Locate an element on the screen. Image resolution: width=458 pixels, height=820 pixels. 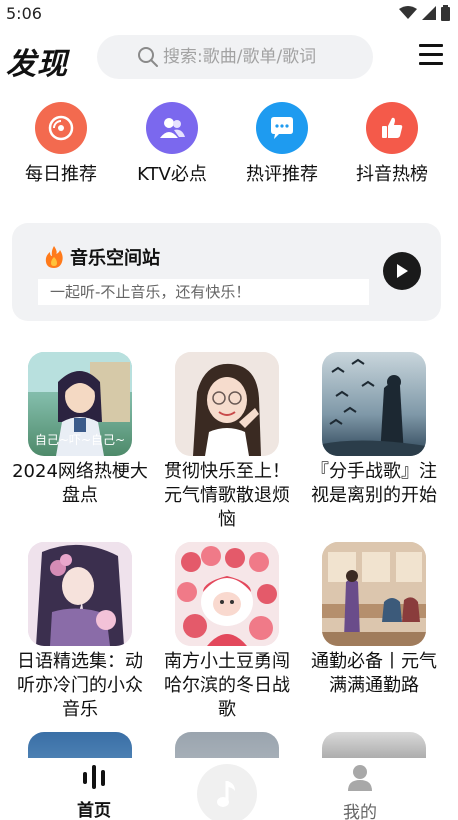
playlist-card: 自己~吓~自己~ 2024网络热梗大盘点 is located at coordinates (80, 430).